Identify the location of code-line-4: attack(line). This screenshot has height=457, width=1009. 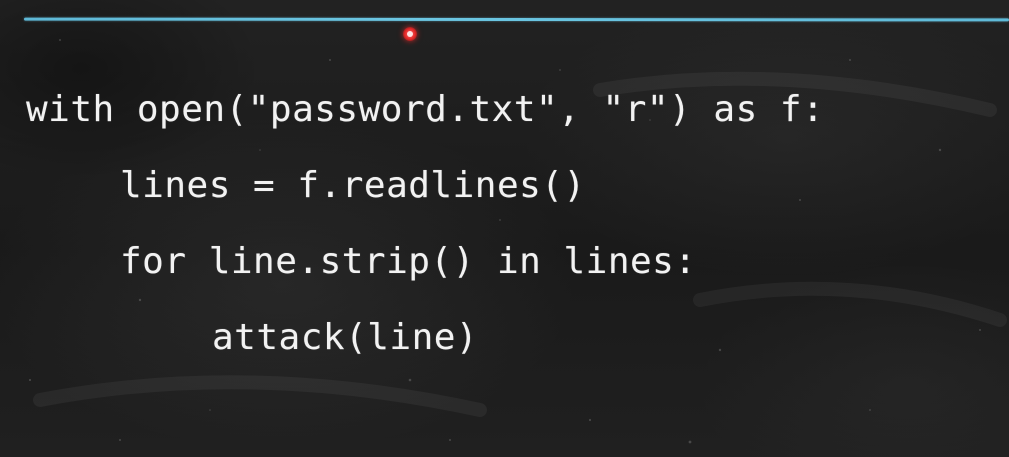
(345, 337).